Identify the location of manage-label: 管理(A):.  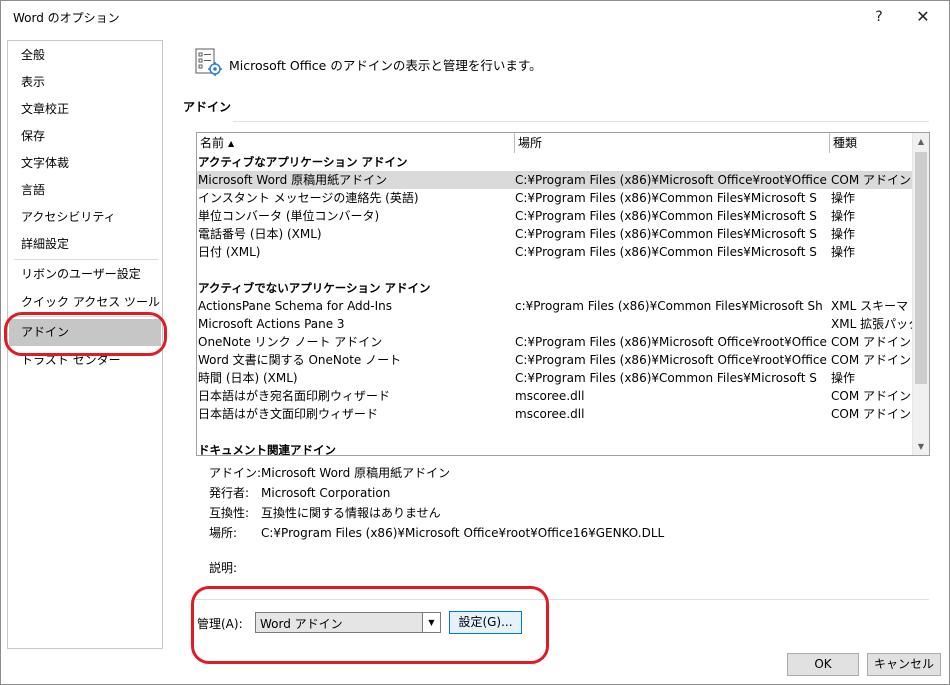
(220, 624).